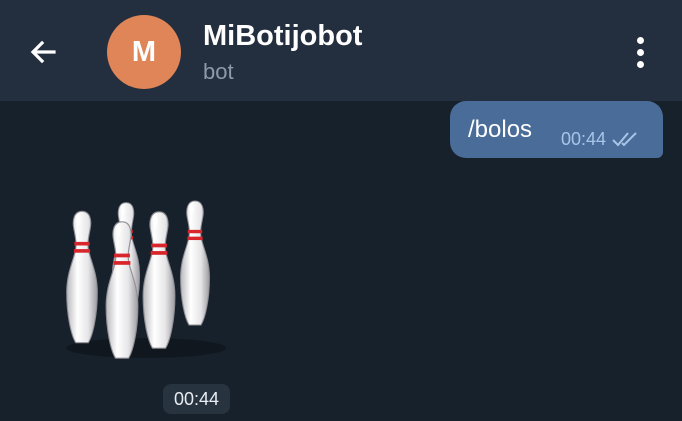 This screenshot has height=421, width=682. I want to click on arrow-left-icon, so click(43, 52).